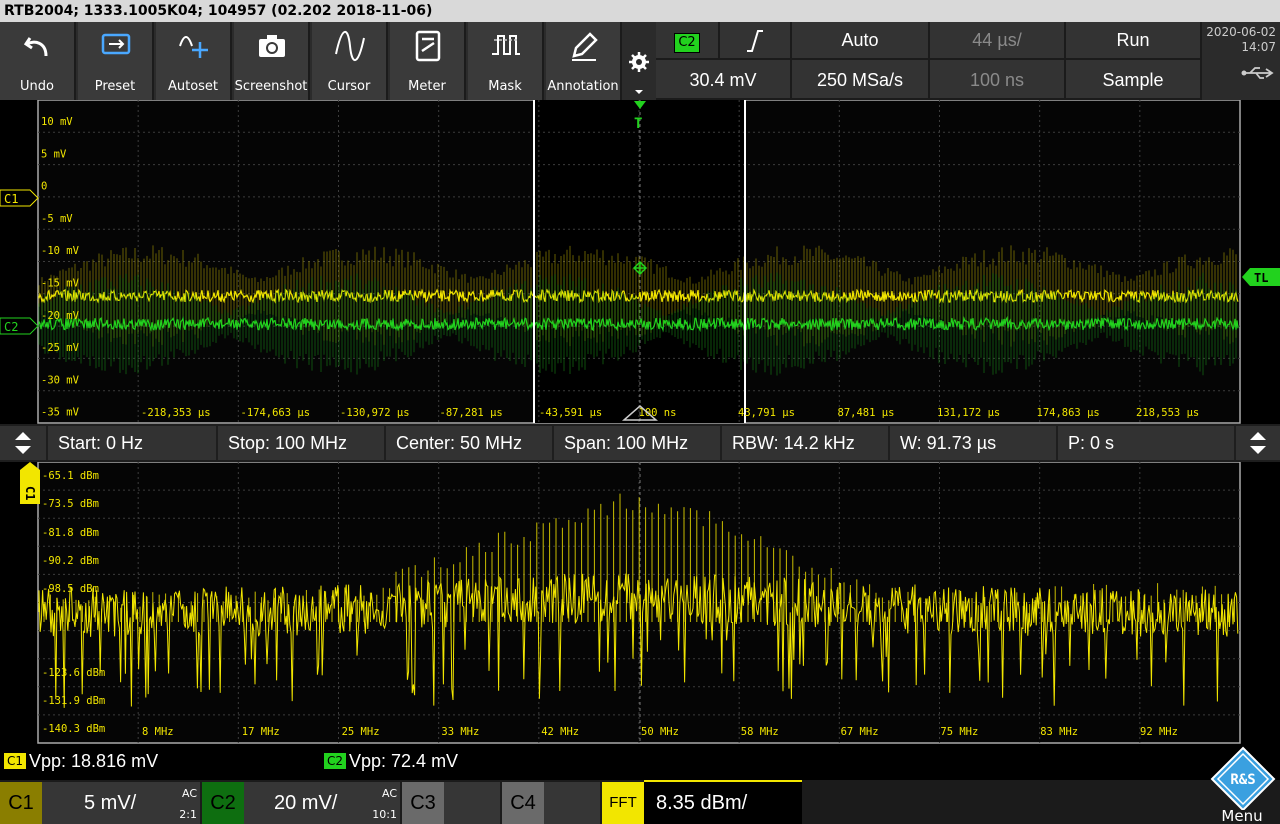 Image resolution: width=1280 pixels, height=824 pixels. What do you see at coordinates (724, 80) in the screenshot?
I see `trigger-level: 30.4 mV` at bounding box center [724, 80].